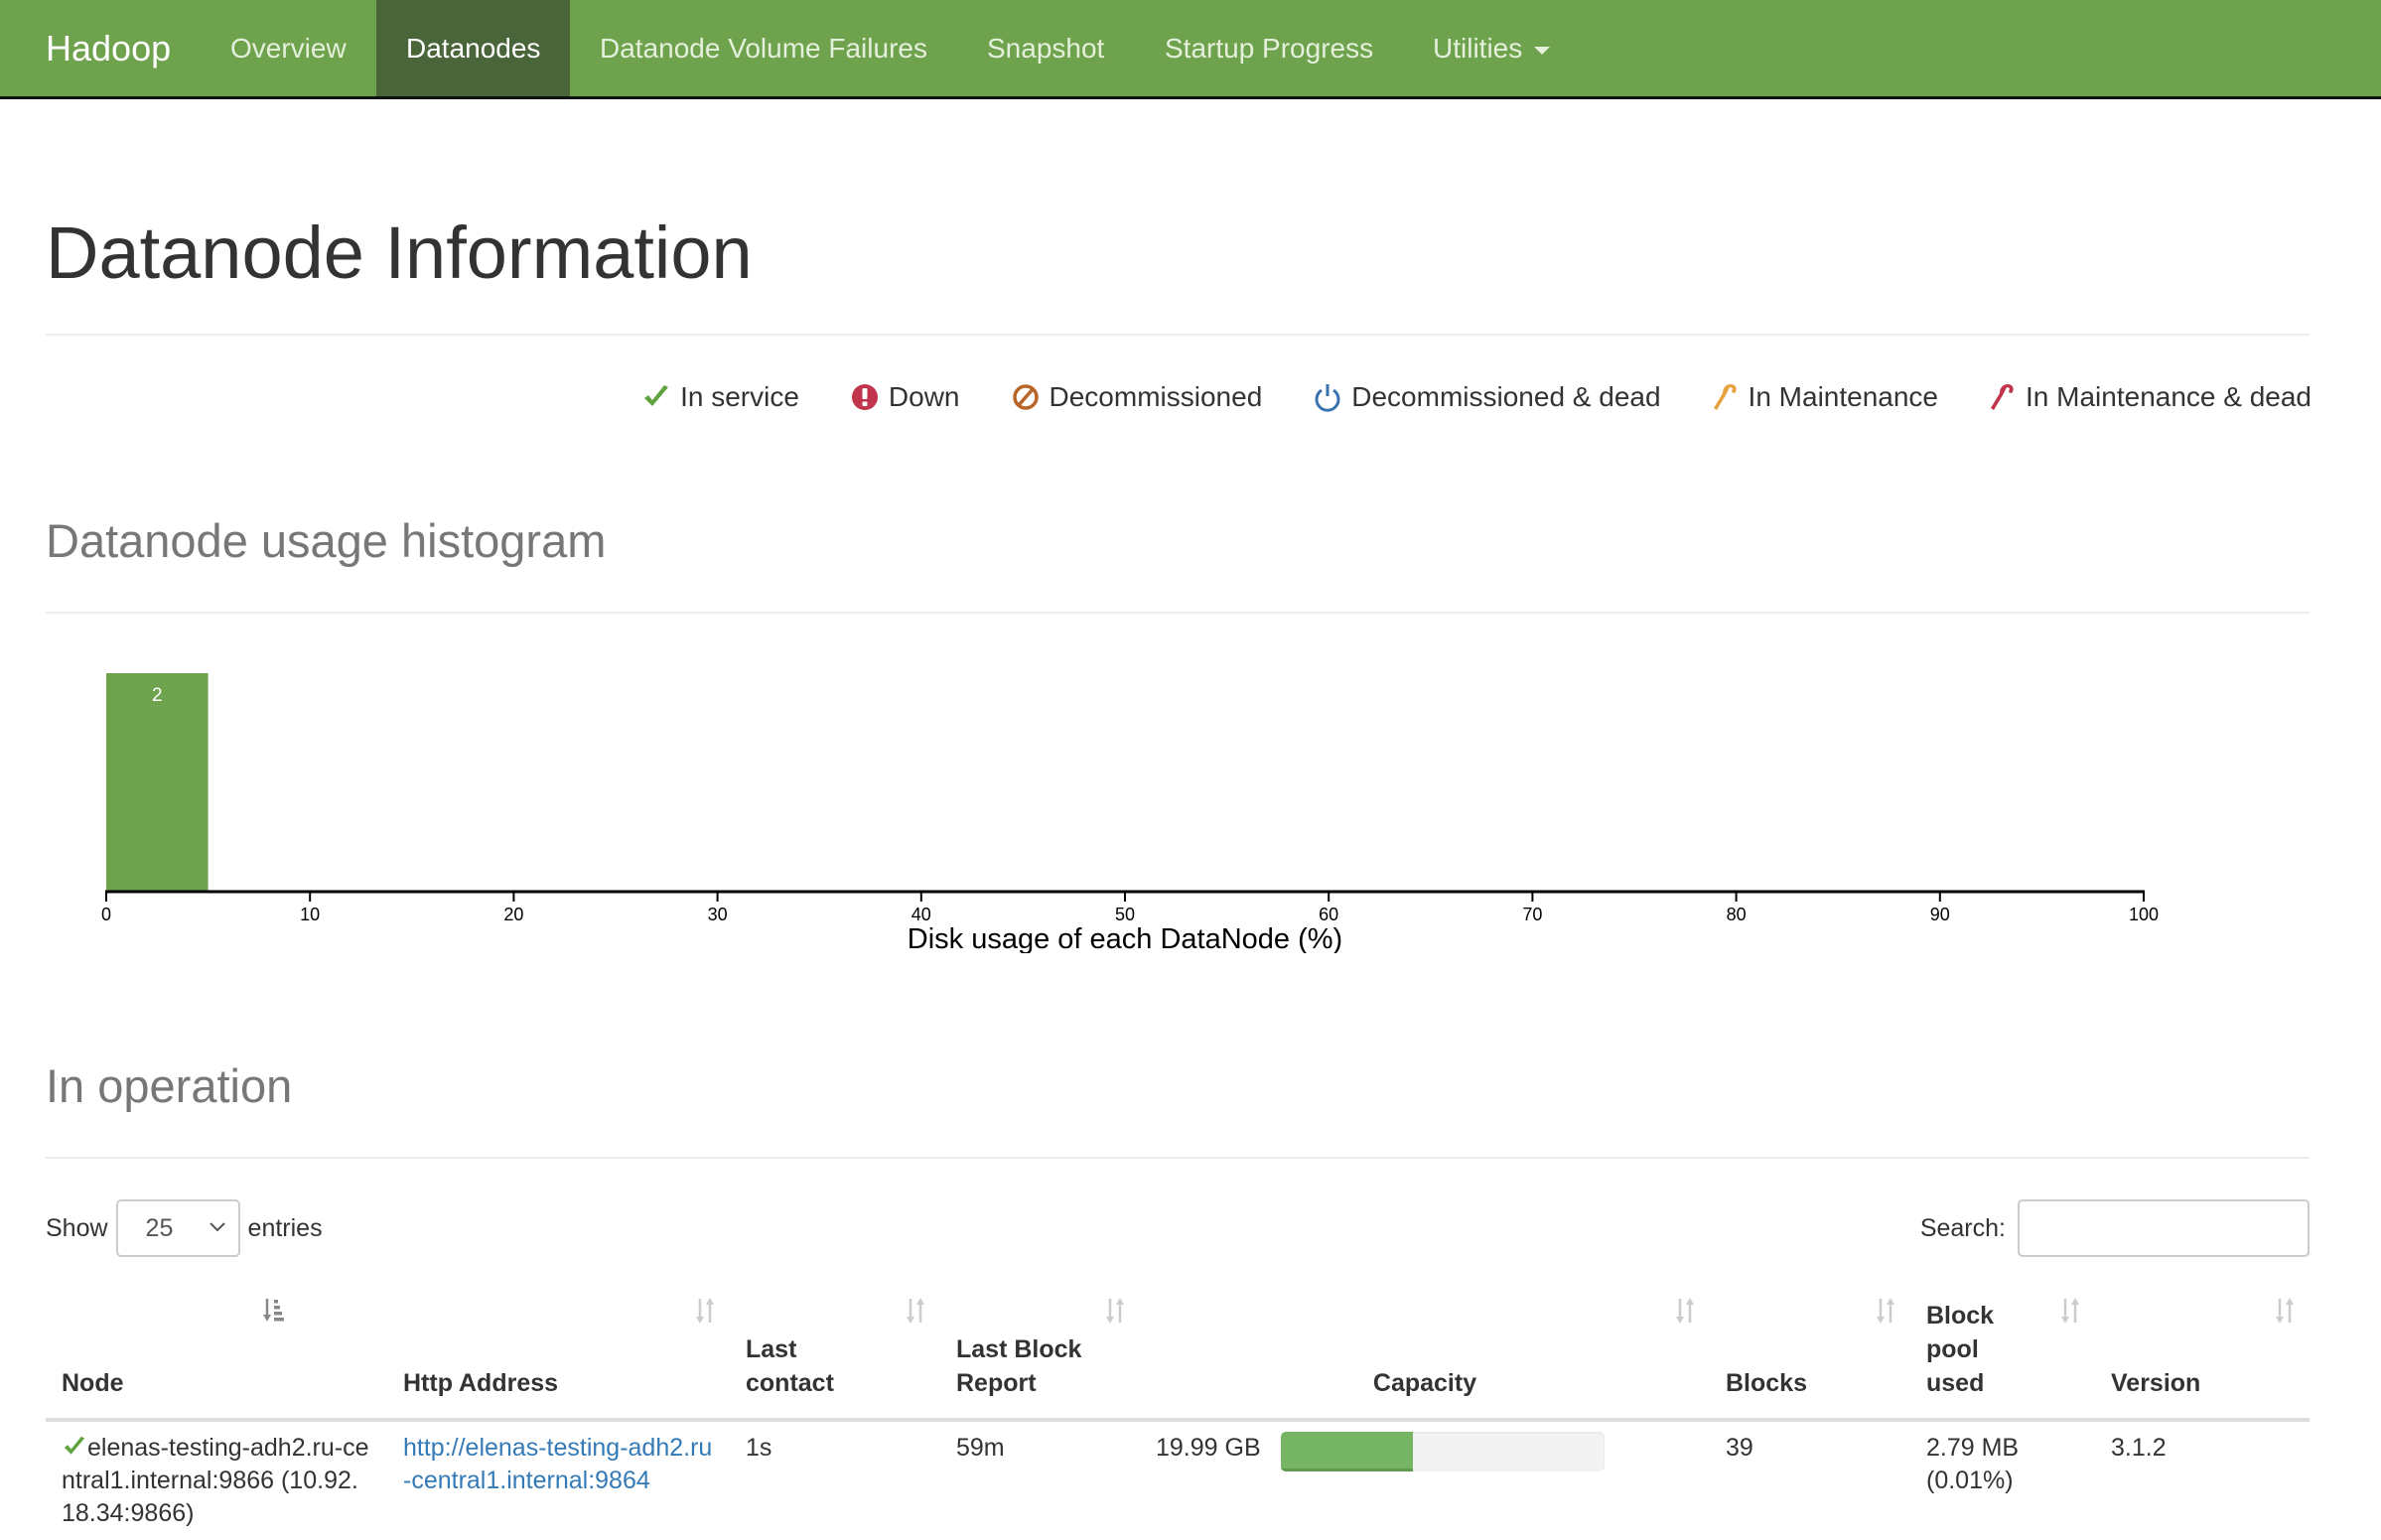 This screenshot has width=2381, height=1540. I want to click on x-axis-ticks: 0 10 20 30 40 50 60 70 80 90 100, so click(1130, 908).